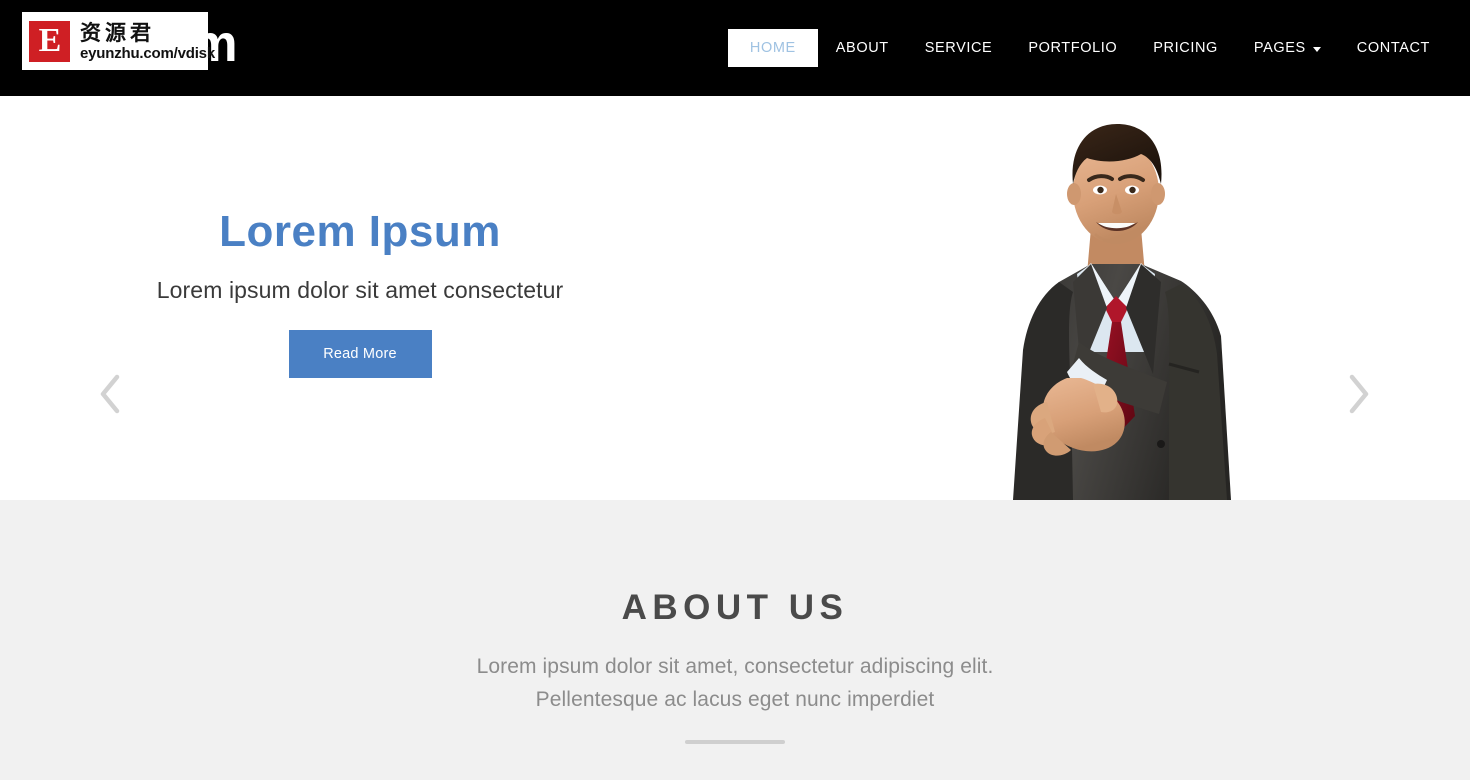 This screenshot has width=1470, height=780. I want to click on nav-item-pages: PAGES, so click(1287, 48).